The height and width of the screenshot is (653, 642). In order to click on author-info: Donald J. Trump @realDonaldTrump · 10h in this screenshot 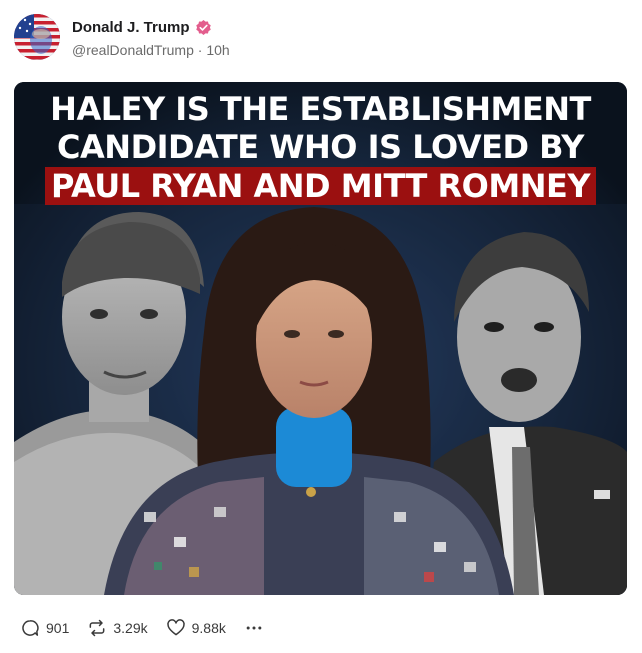, I will do `click(151, 37)`.